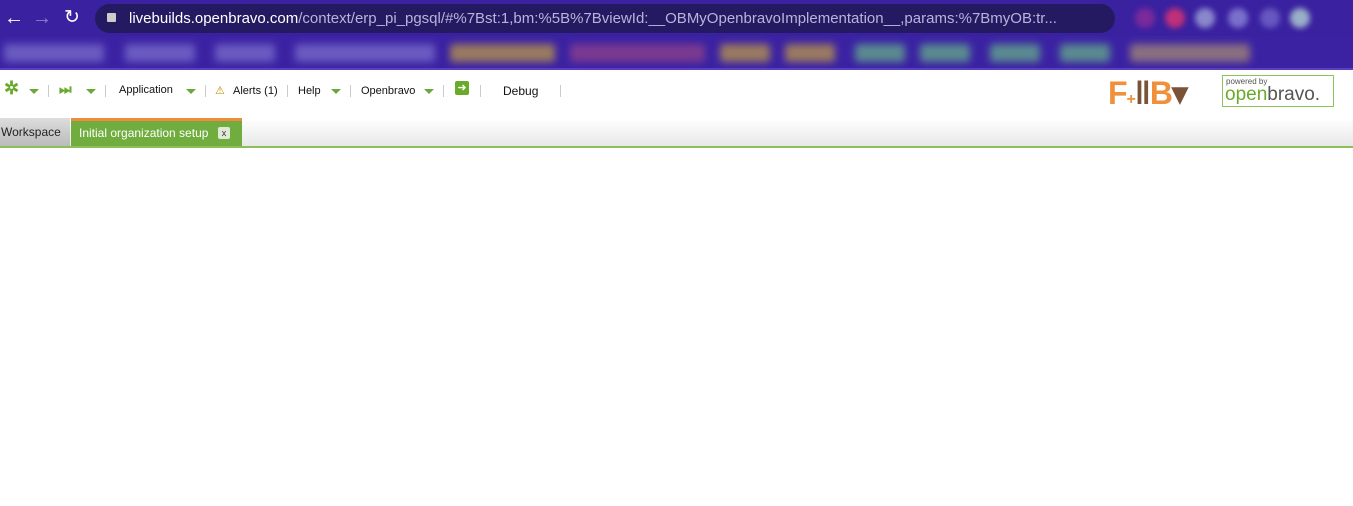  What do you see at coordinates (35, 132) in the screenshot?
I see `tab-workspace: Workspace` at bounding box center [35, 132].